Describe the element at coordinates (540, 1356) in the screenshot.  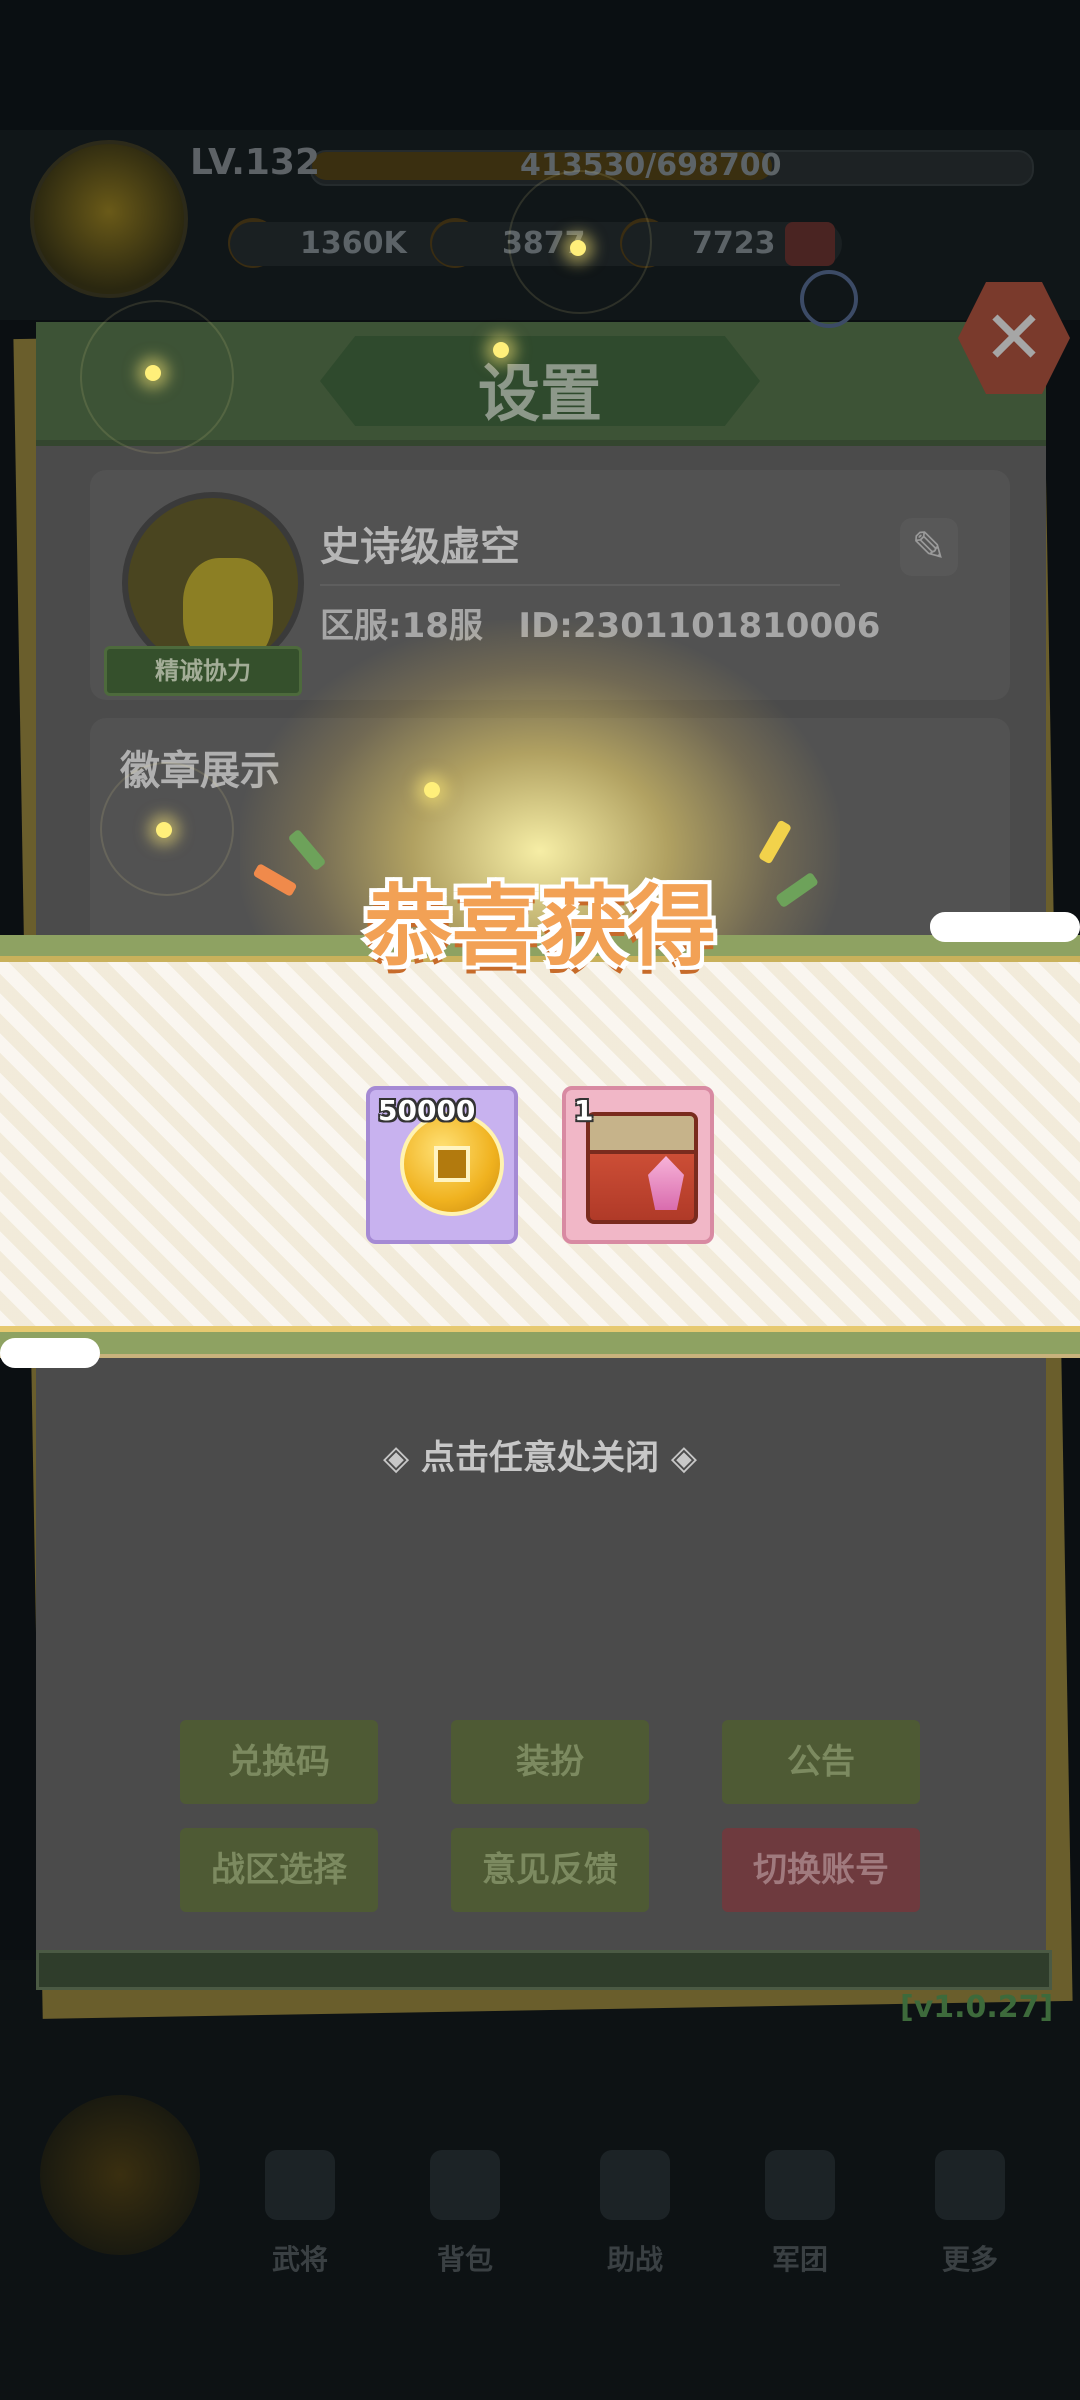
I see `banner-bottom-line` at that location.